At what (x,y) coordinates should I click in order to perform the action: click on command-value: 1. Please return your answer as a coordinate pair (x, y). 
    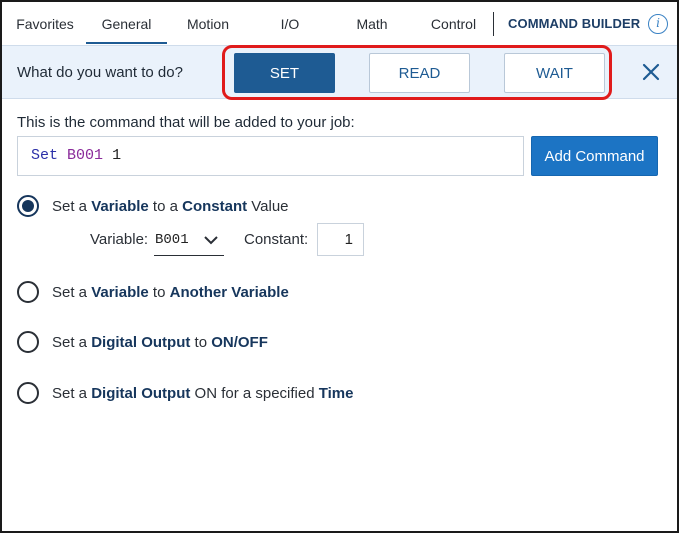
    Looking at the image, I should click on (117, 155).